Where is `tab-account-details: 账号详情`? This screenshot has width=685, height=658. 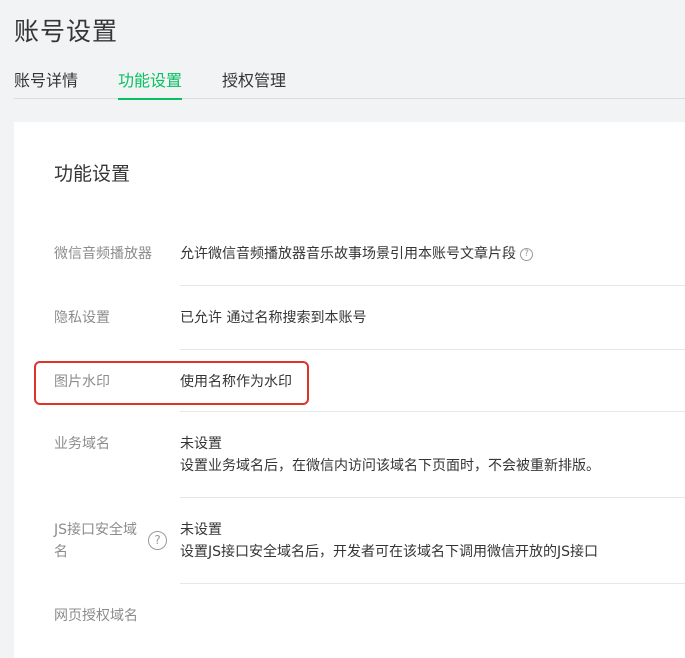 tab-account-details: 账号详情 is located at coordinates (46, 83).